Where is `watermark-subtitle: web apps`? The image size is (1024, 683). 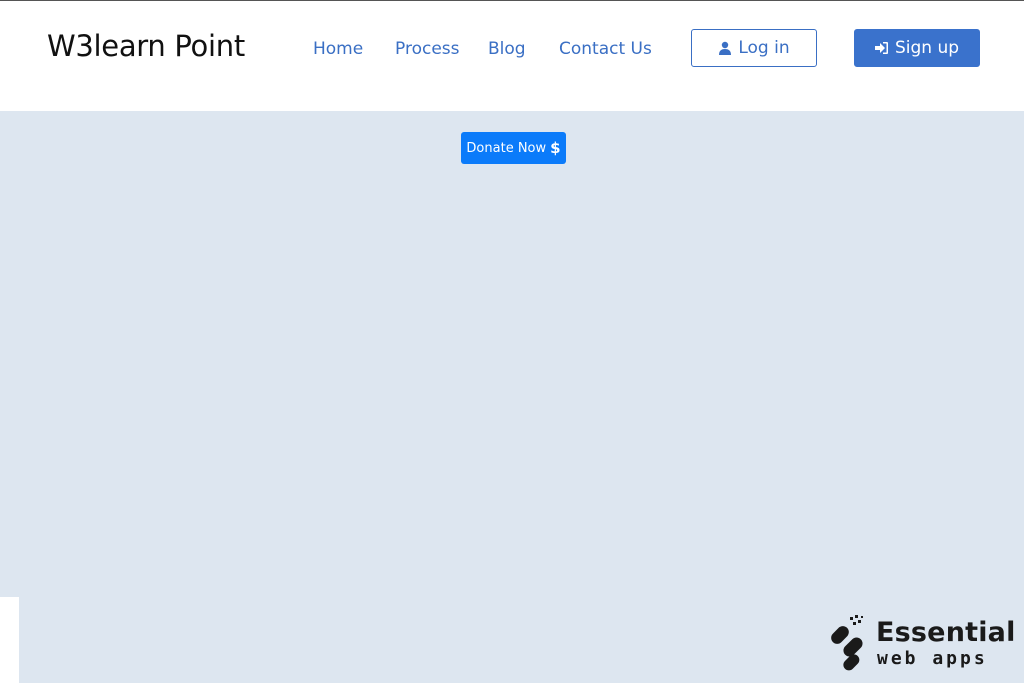
watermark-subtitle: web apps is located at coordinates (932, 658).